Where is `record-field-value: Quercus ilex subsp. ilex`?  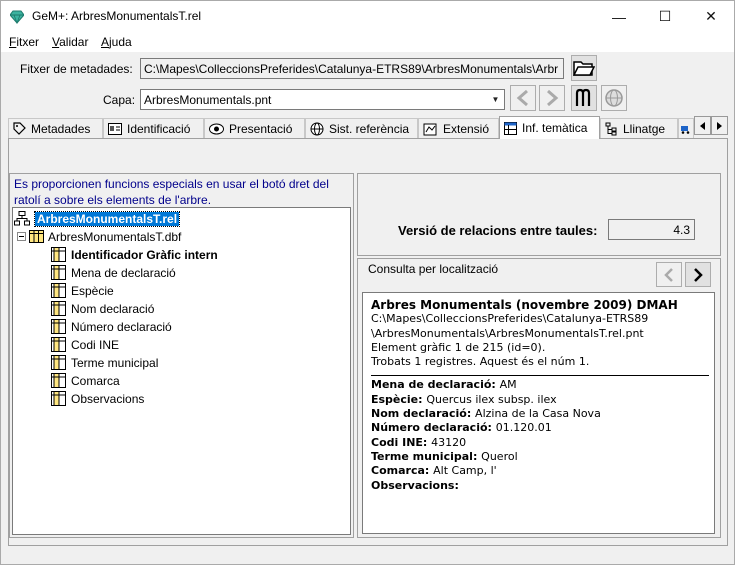 record-field-value: Quercus ilex subsp. ilex is located at coordinates (491, 399).